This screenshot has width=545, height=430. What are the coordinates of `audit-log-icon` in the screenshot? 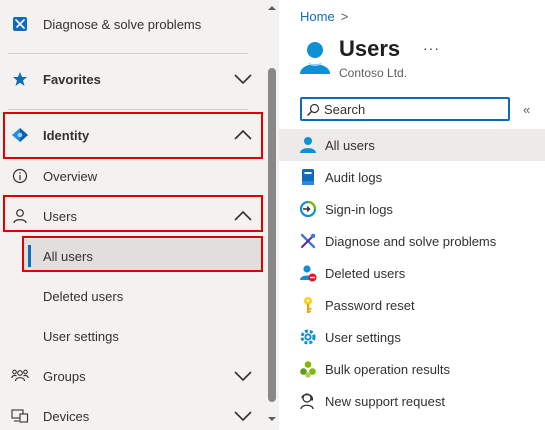 It's located at (308, 177).